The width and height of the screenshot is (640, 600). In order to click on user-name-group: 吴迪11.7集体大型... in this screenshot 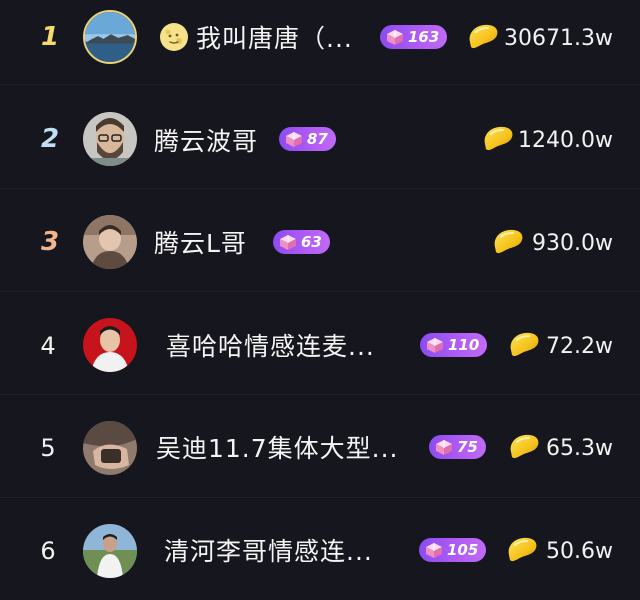, I will do `click(277, 447)`.